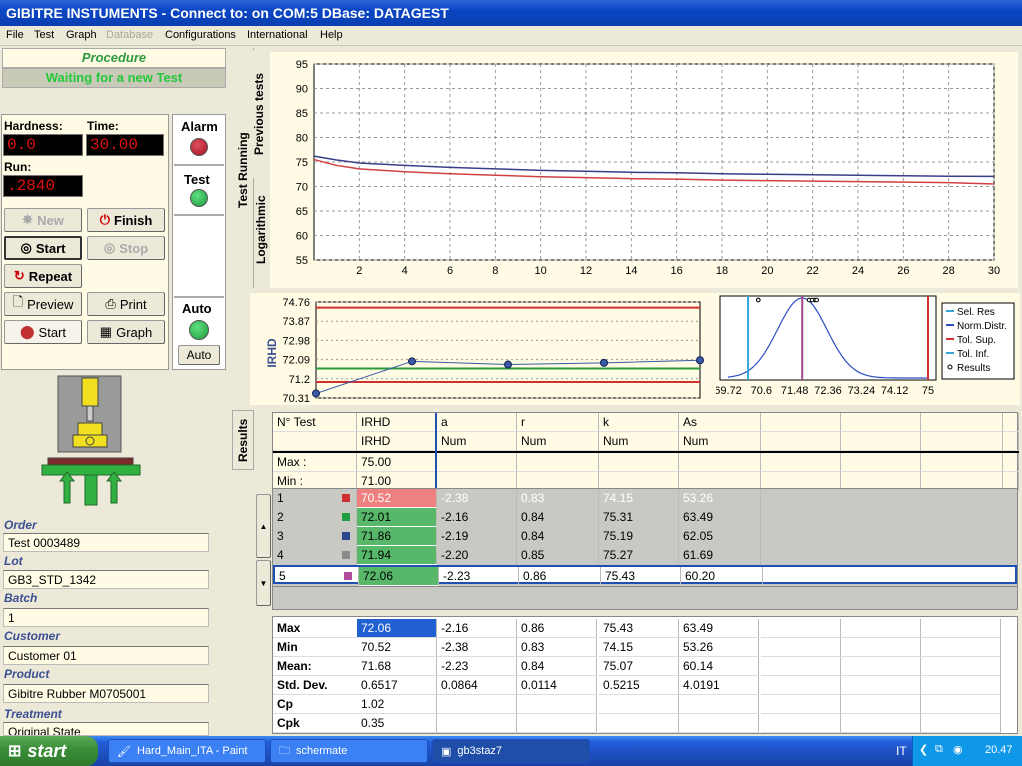 This screenshot has width=1022, height=766. I want to click on treatment-field: Original State, so click(106, 729).